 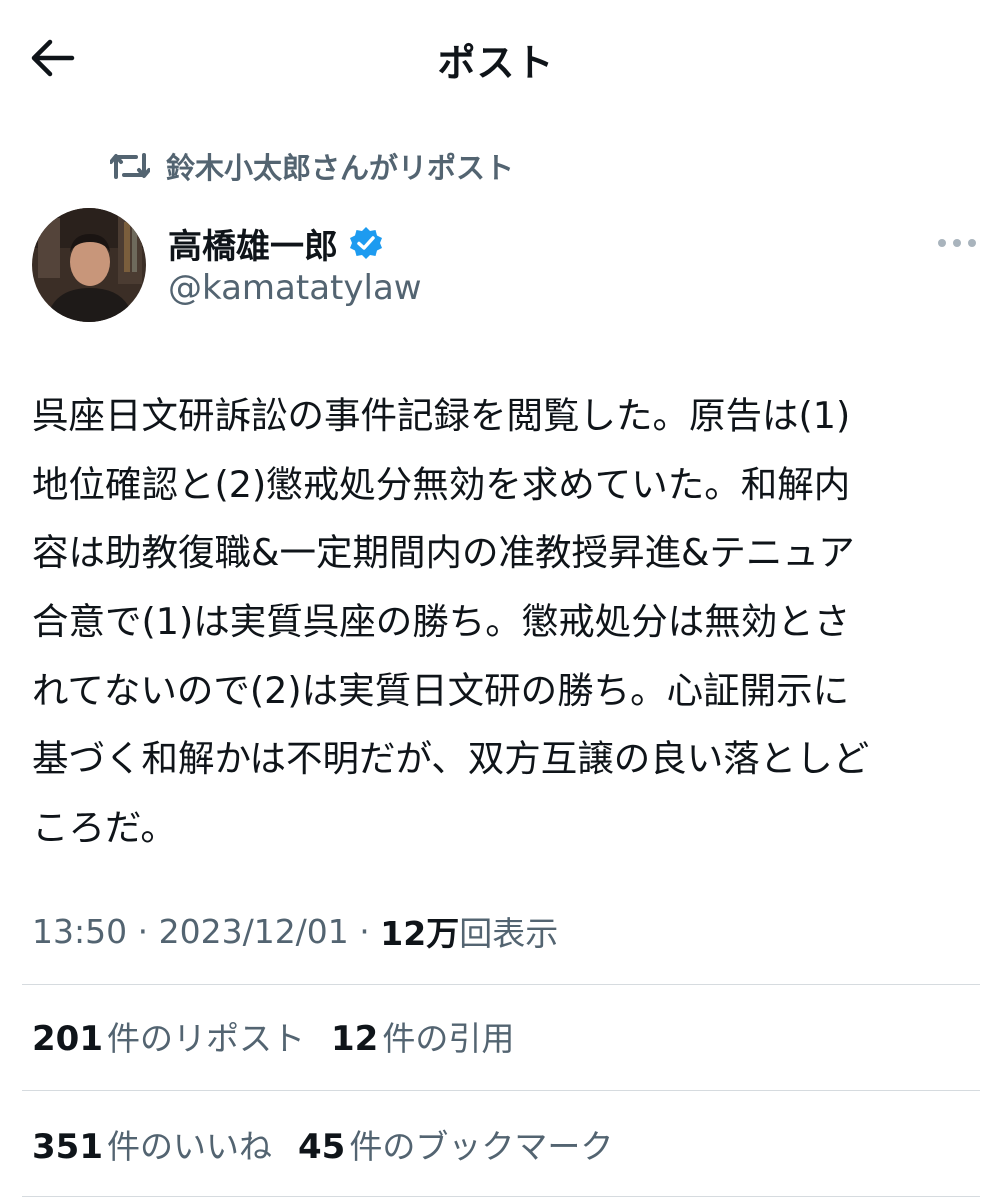 I want to click on post-metadata: 13:50 · 2023/12/01 · 12万 回表示, so click(x=295, y=931).